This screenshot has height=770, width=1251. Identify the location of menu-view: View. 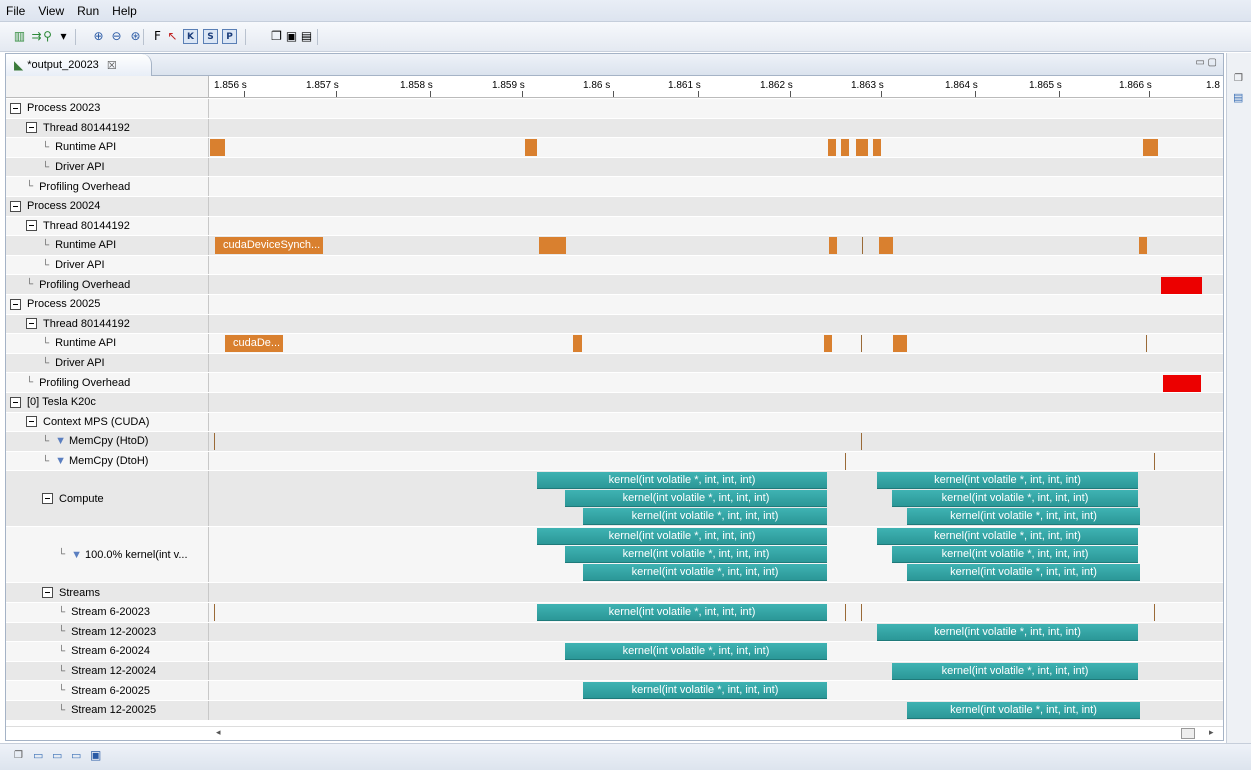
(51, 11).